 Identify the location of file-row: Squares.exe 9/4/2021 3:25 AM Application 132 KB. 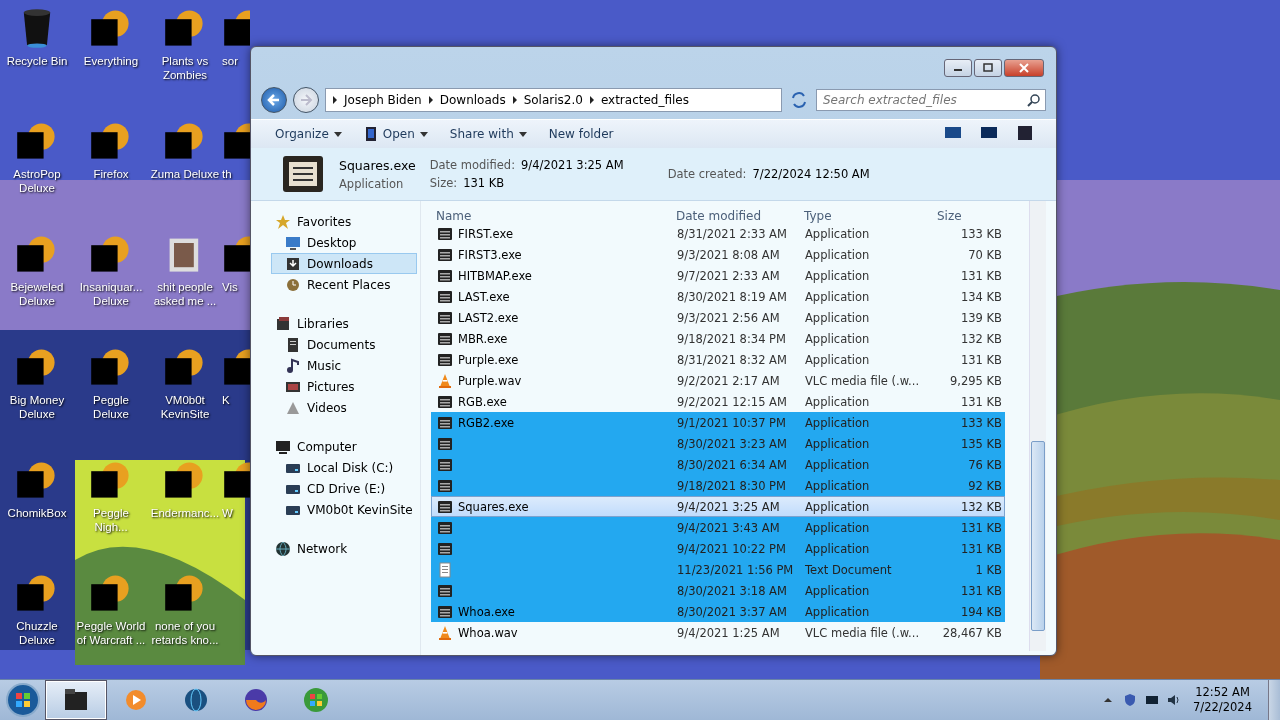
(718, 506).